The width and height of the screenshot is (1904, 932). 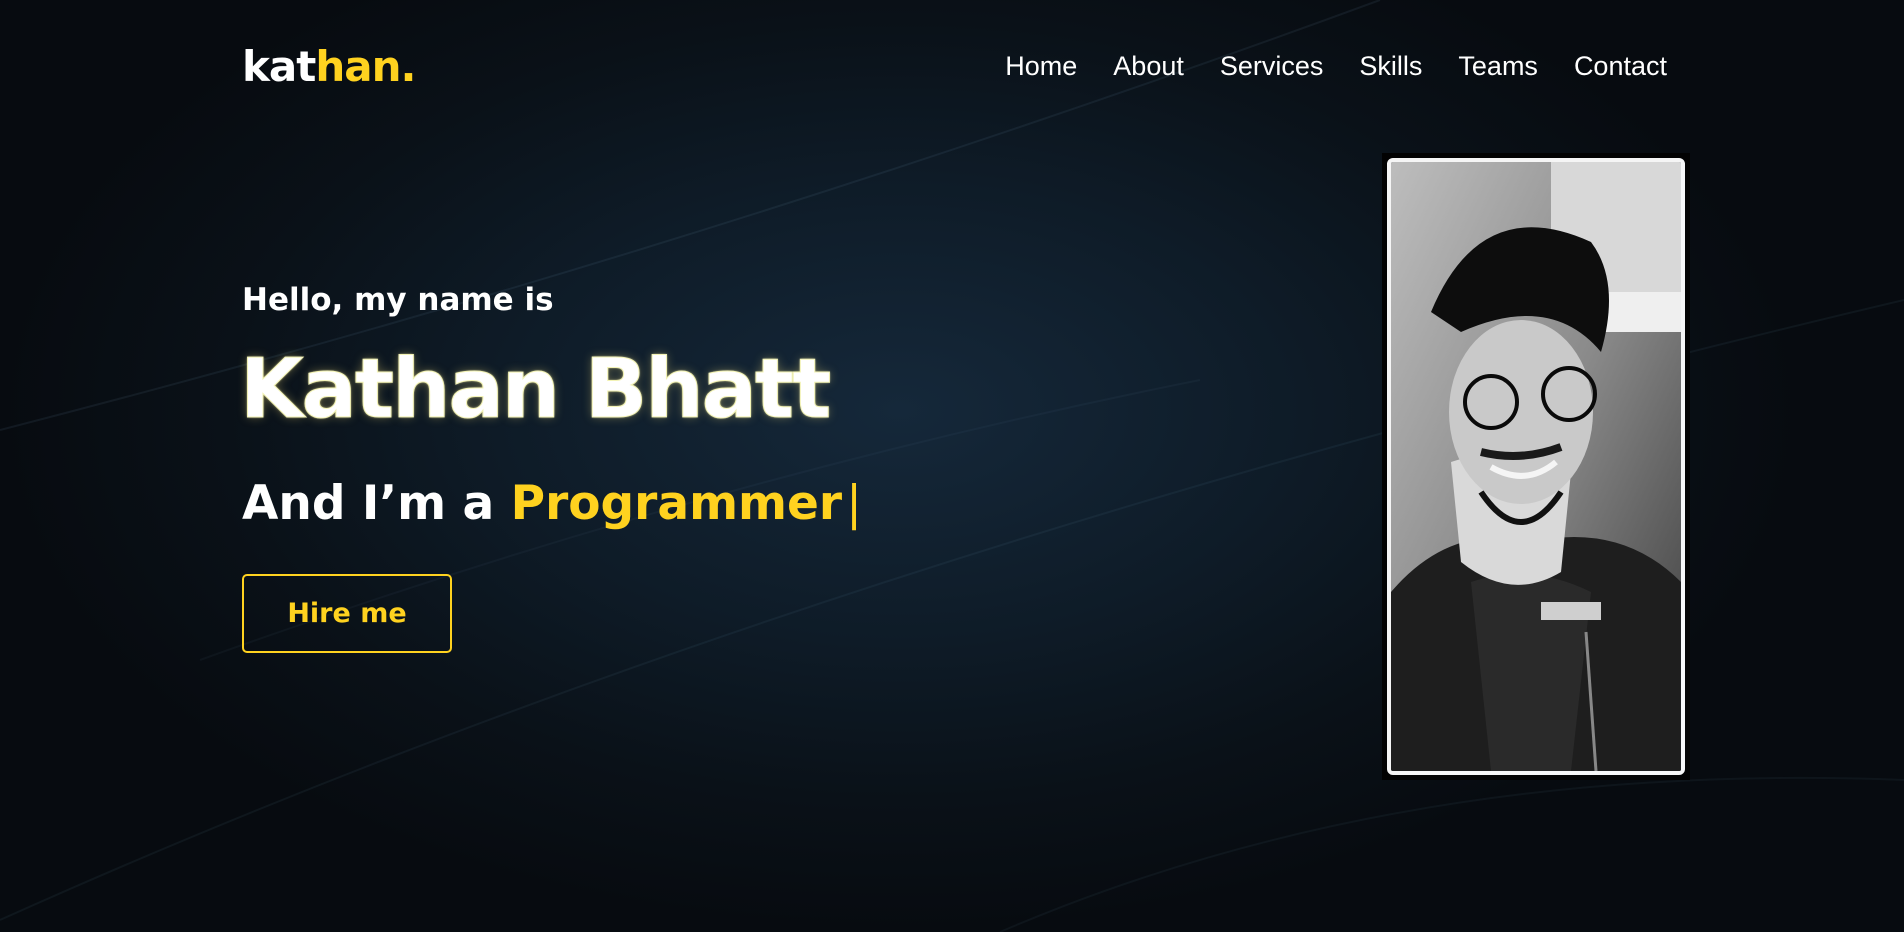 I want to click on hero-greeting: Hello, my name is, so click(x=398, y=300).